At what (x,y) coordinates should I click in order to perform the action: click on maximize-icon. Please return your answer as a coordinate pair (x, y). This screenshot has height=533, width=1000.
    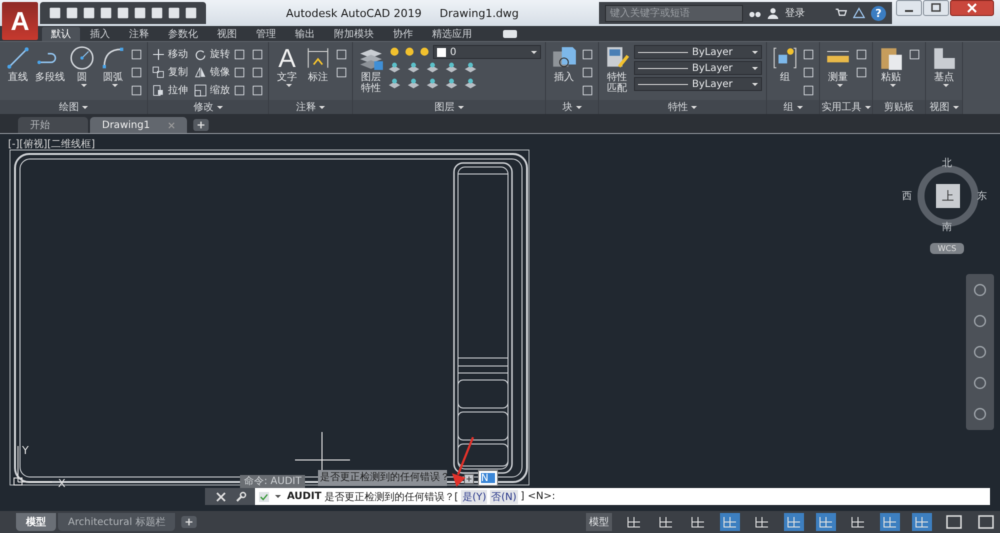
    Looking at the image, I should click on (936, 8).